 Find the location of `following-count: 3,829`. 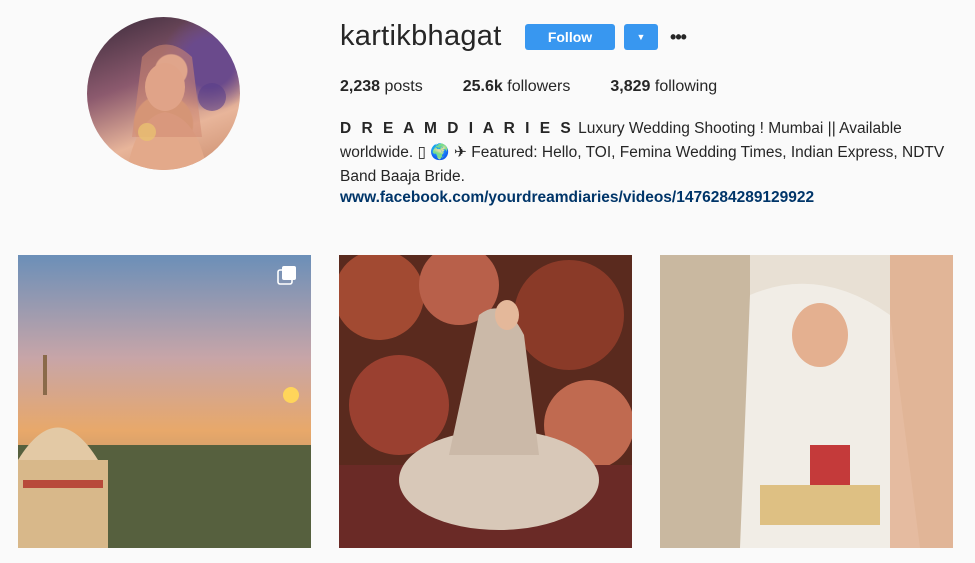

following-count: 3,829 is located at coordinates (630, 86).